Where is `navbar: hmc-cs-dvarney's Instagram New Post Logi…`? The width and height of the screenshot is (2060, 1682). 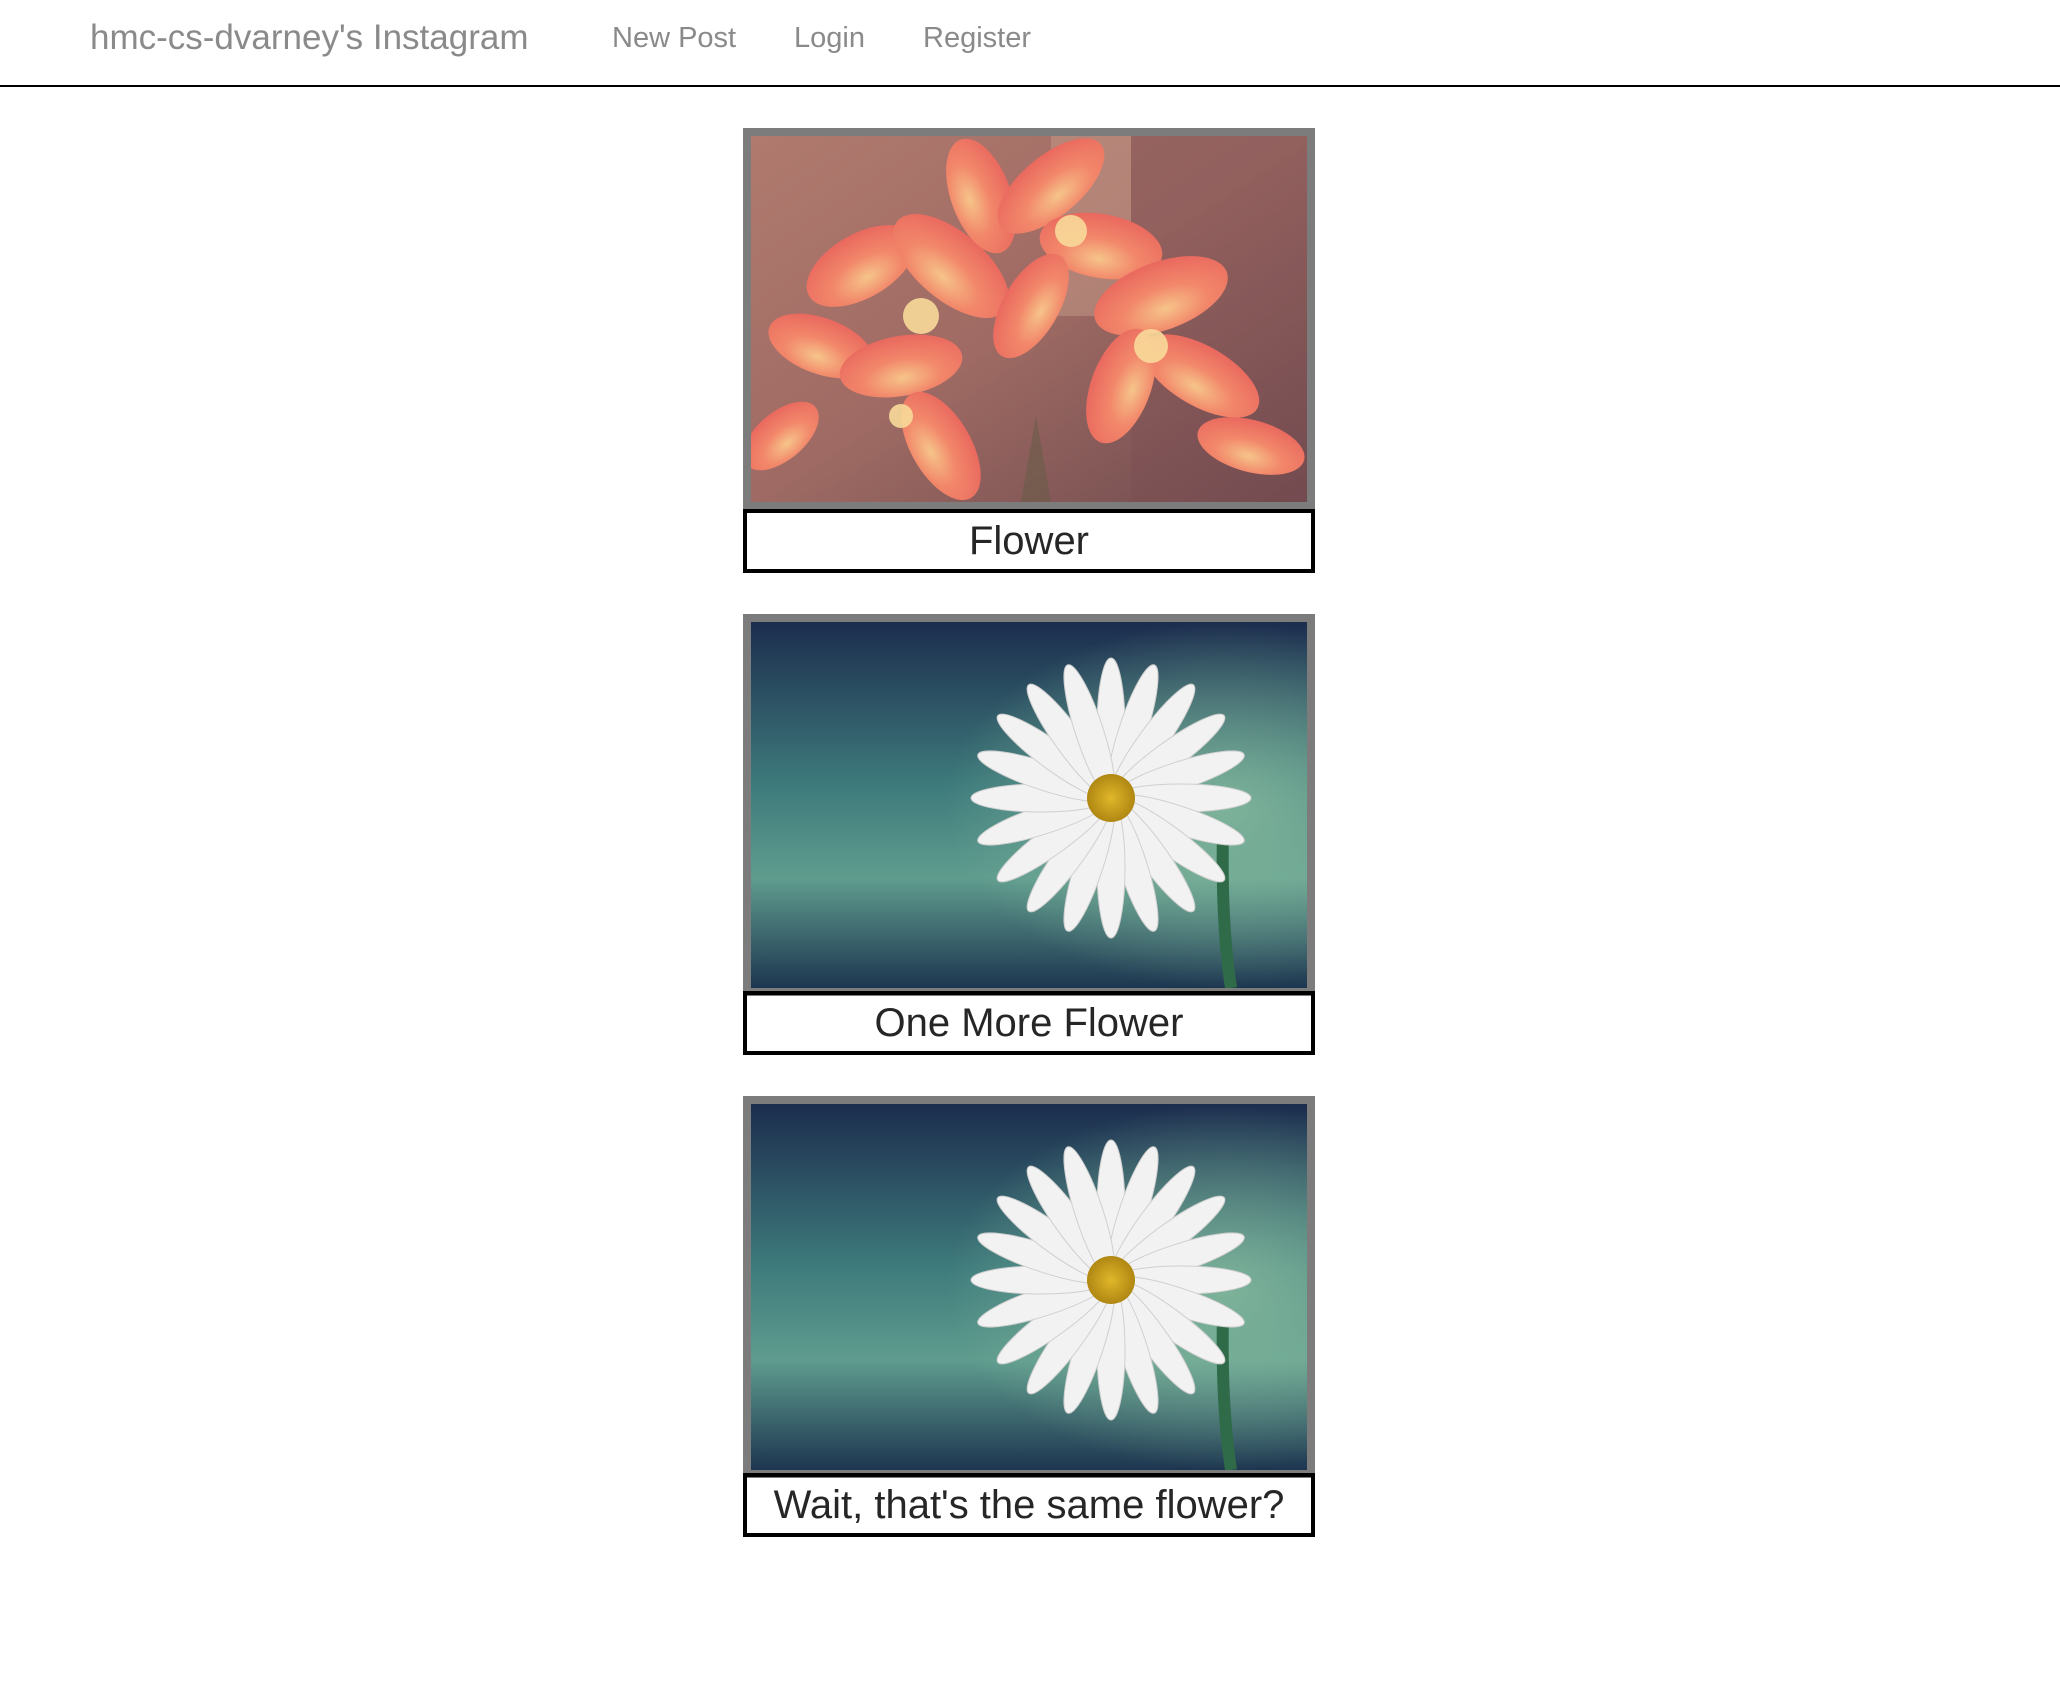
navbar: hmc-cs-dvarney's Instagram New Post Logi… is located at coordinates (1030, 43).